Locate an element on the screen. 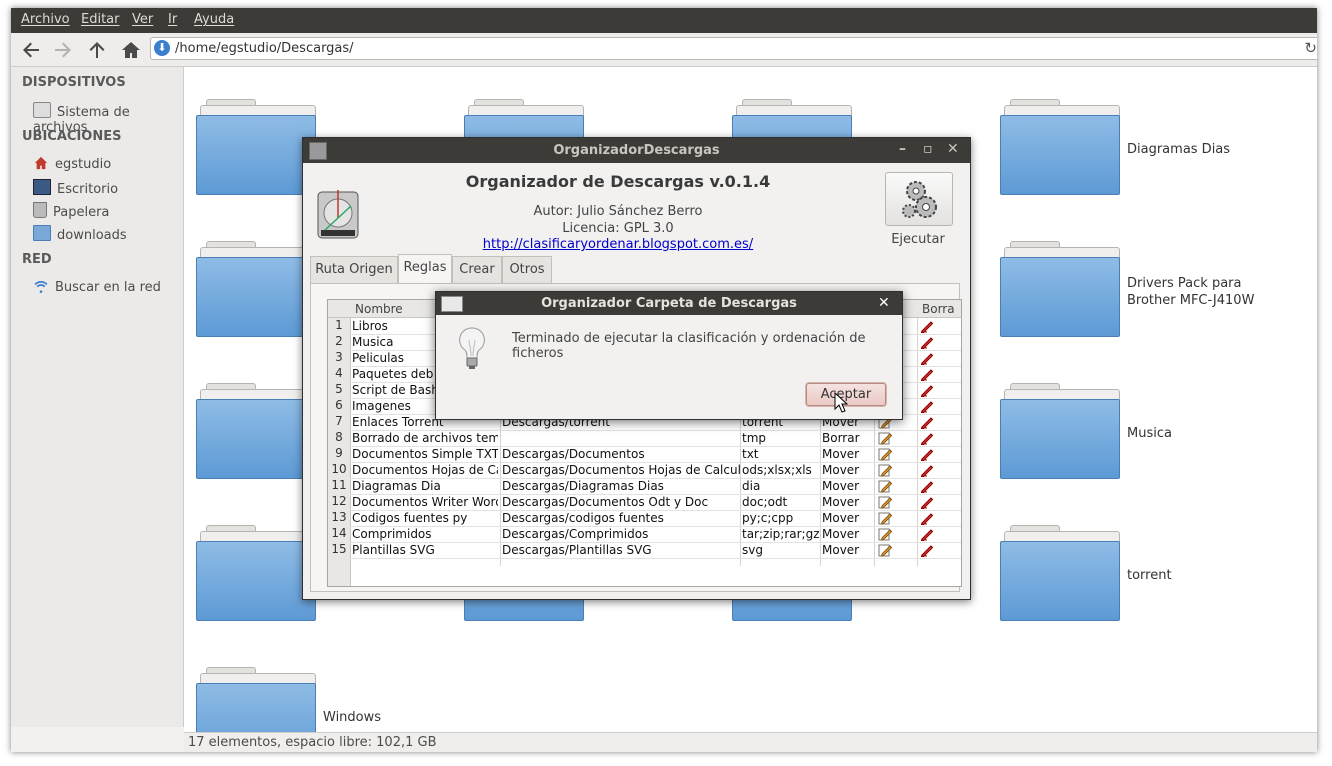 The width and height of the screenshot is (1332, 766). download-folder-icon: ⬇ is located at coordinates (162, 48).